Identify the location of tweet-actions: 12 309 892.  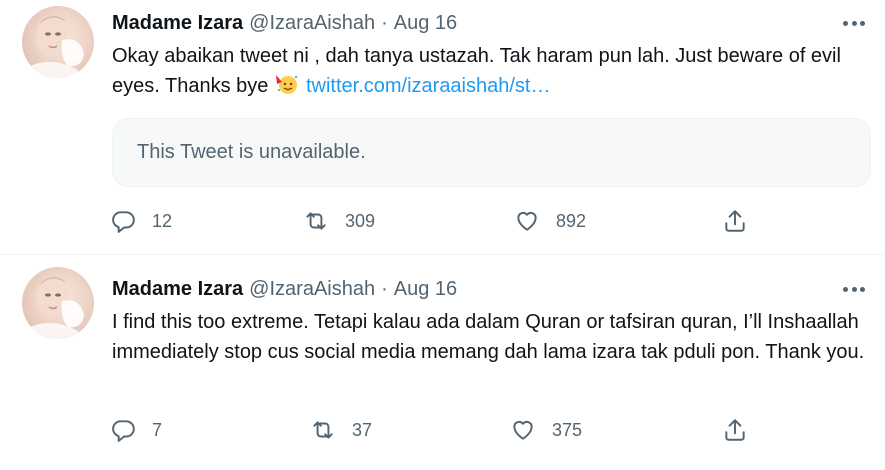
(440, 221).